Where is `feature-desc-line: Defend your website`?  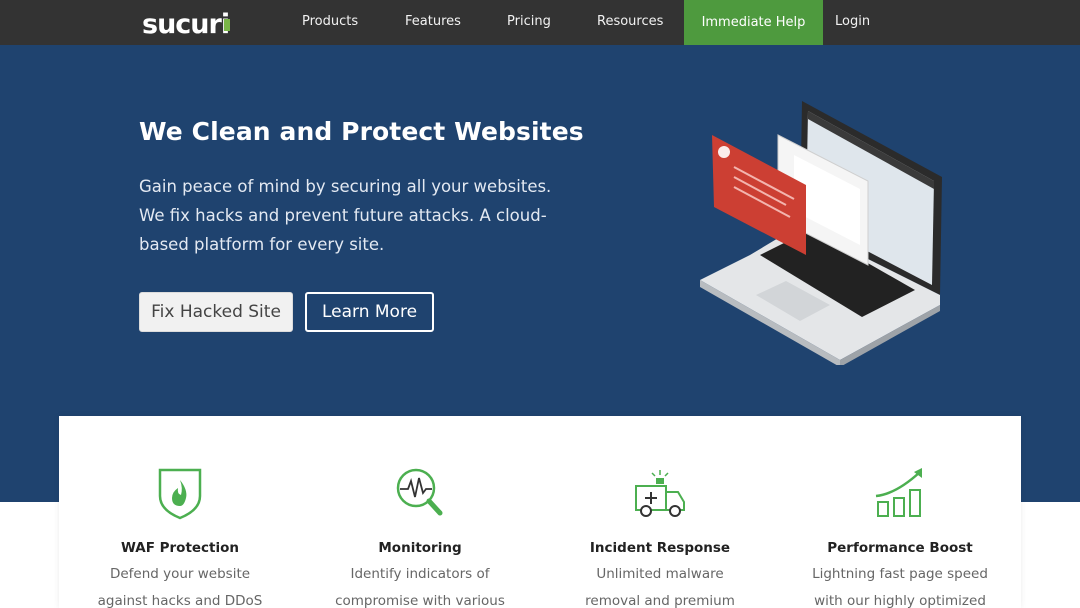
feature-desc-line: Defend your website is located at coordinates (180, 574).